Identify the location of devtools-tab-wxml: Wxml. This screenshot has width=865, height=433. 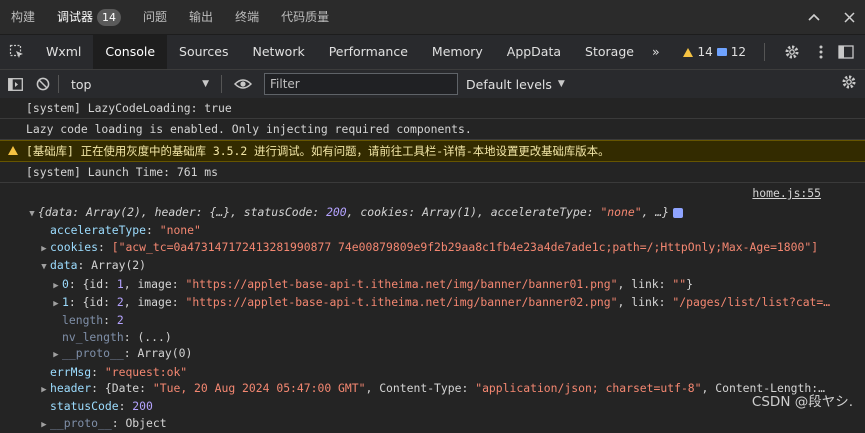
(63, 52).